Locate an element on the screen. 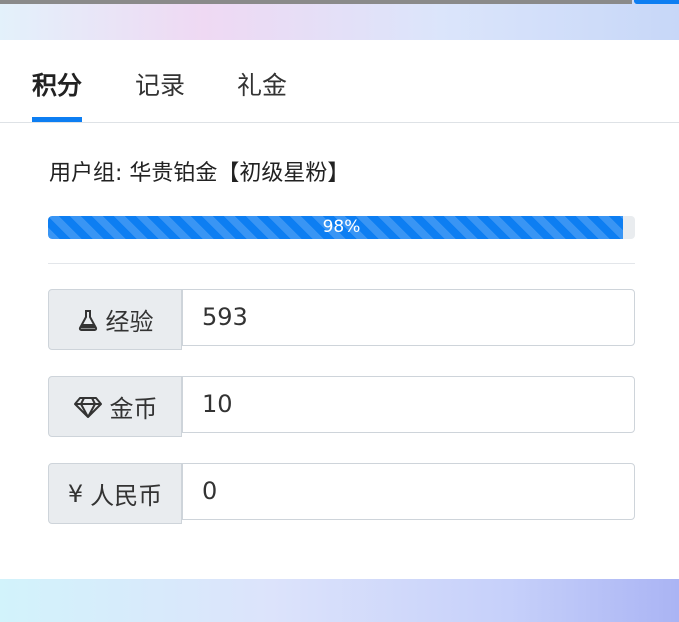 This screenshot has width=679, height=622. experience-label: 经验 is located at coordinates (129, 322).